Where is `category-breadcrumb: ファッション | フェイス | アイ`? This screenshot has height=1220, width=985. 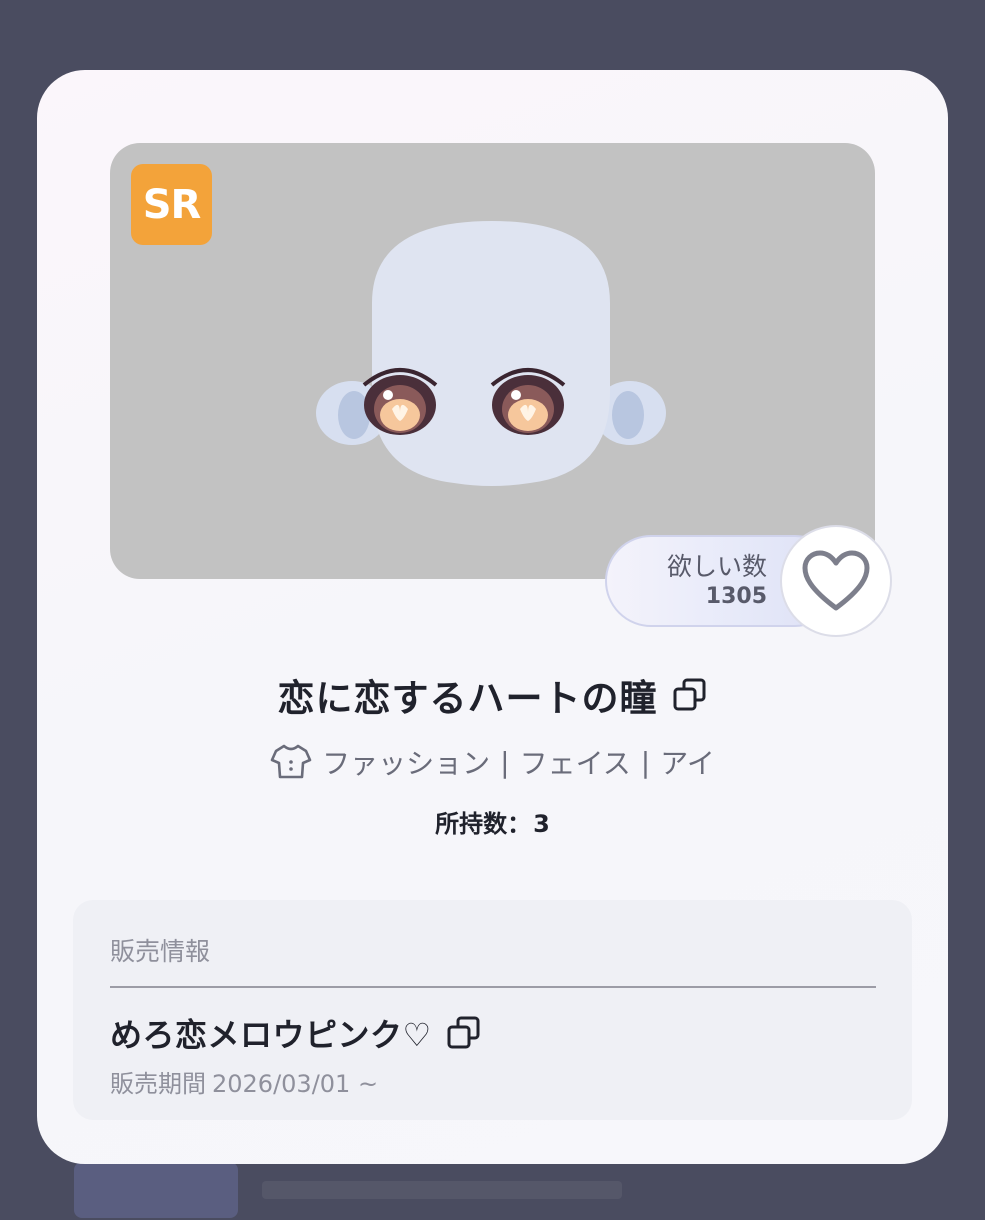
category-breadcrumb: ファッション | フェイス | アイ is located at coordinates (492, 762).